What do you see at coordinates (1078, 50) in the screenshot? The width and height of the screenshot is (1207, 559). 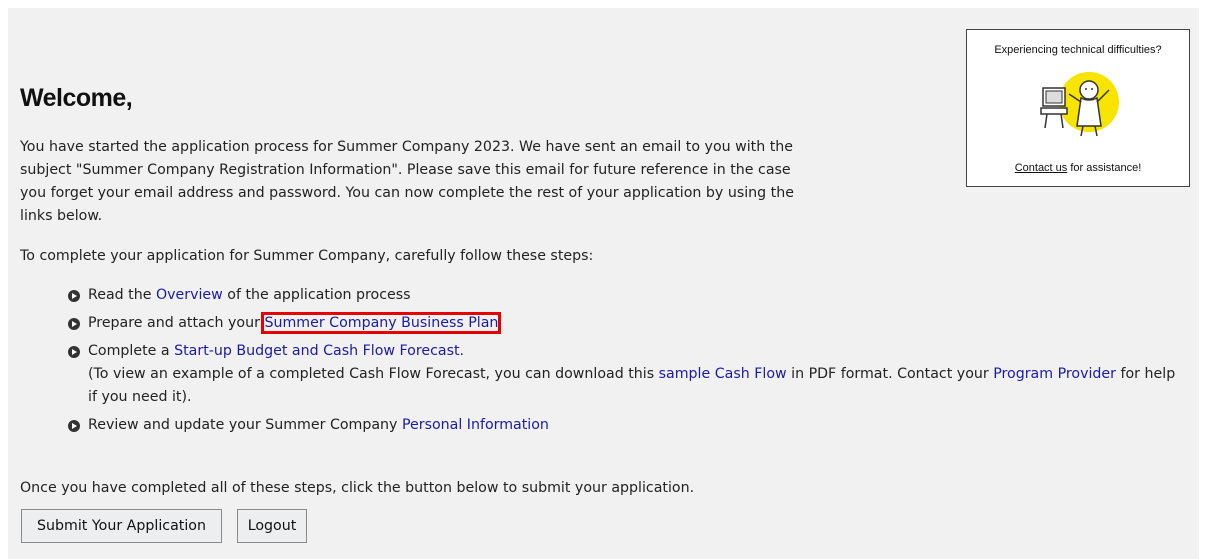 I see `help-title: Experiencing technical difficulties?` at bounding box center [1078, 50].